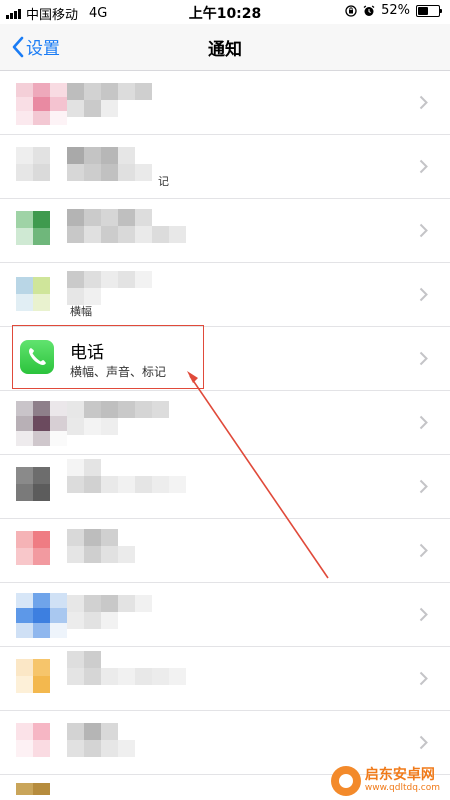  I want to click on watermark-title: 启东安卓网, so click(399, 775).